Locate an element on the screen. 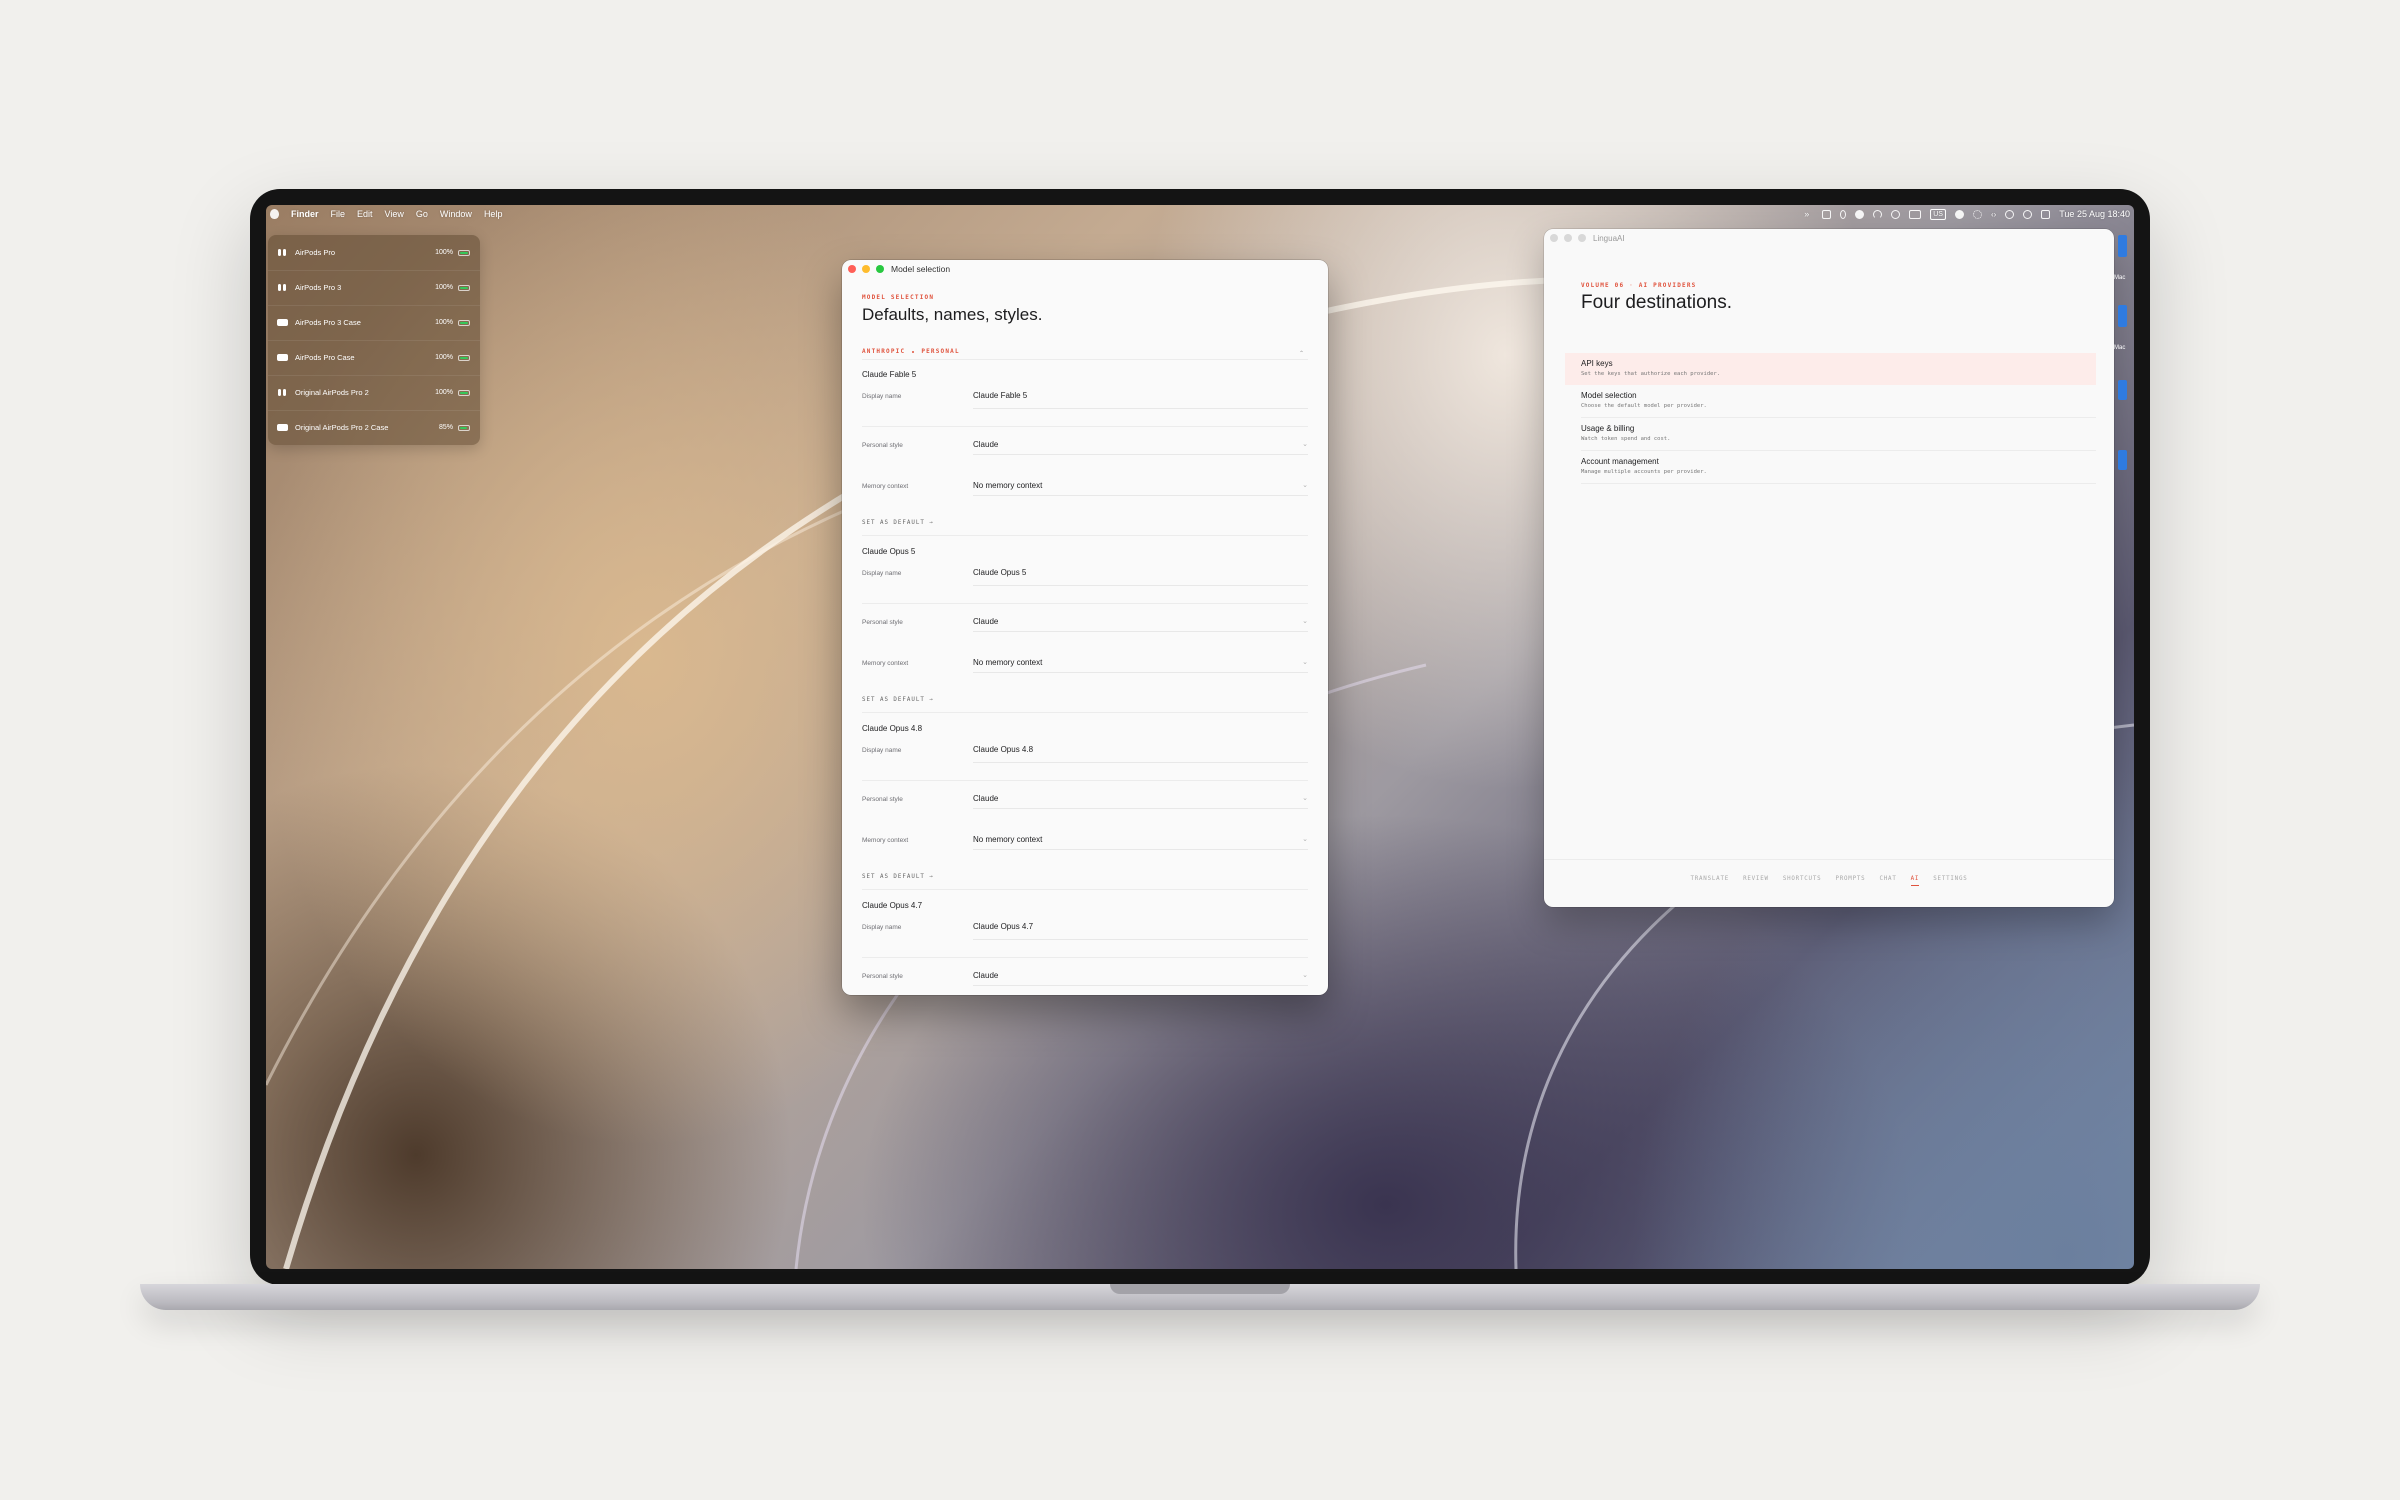 The width and height of the screenshot is (2400, 1500). display-name-field: Claude Opus 5 is located at coordinates (999, 572).